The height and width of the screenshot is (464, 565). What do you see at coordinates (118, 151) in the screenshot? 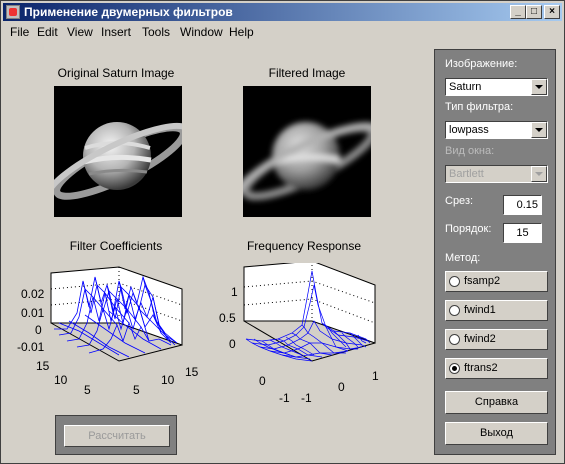
I see `original-saturn-image` at bounding box center [118, 151].